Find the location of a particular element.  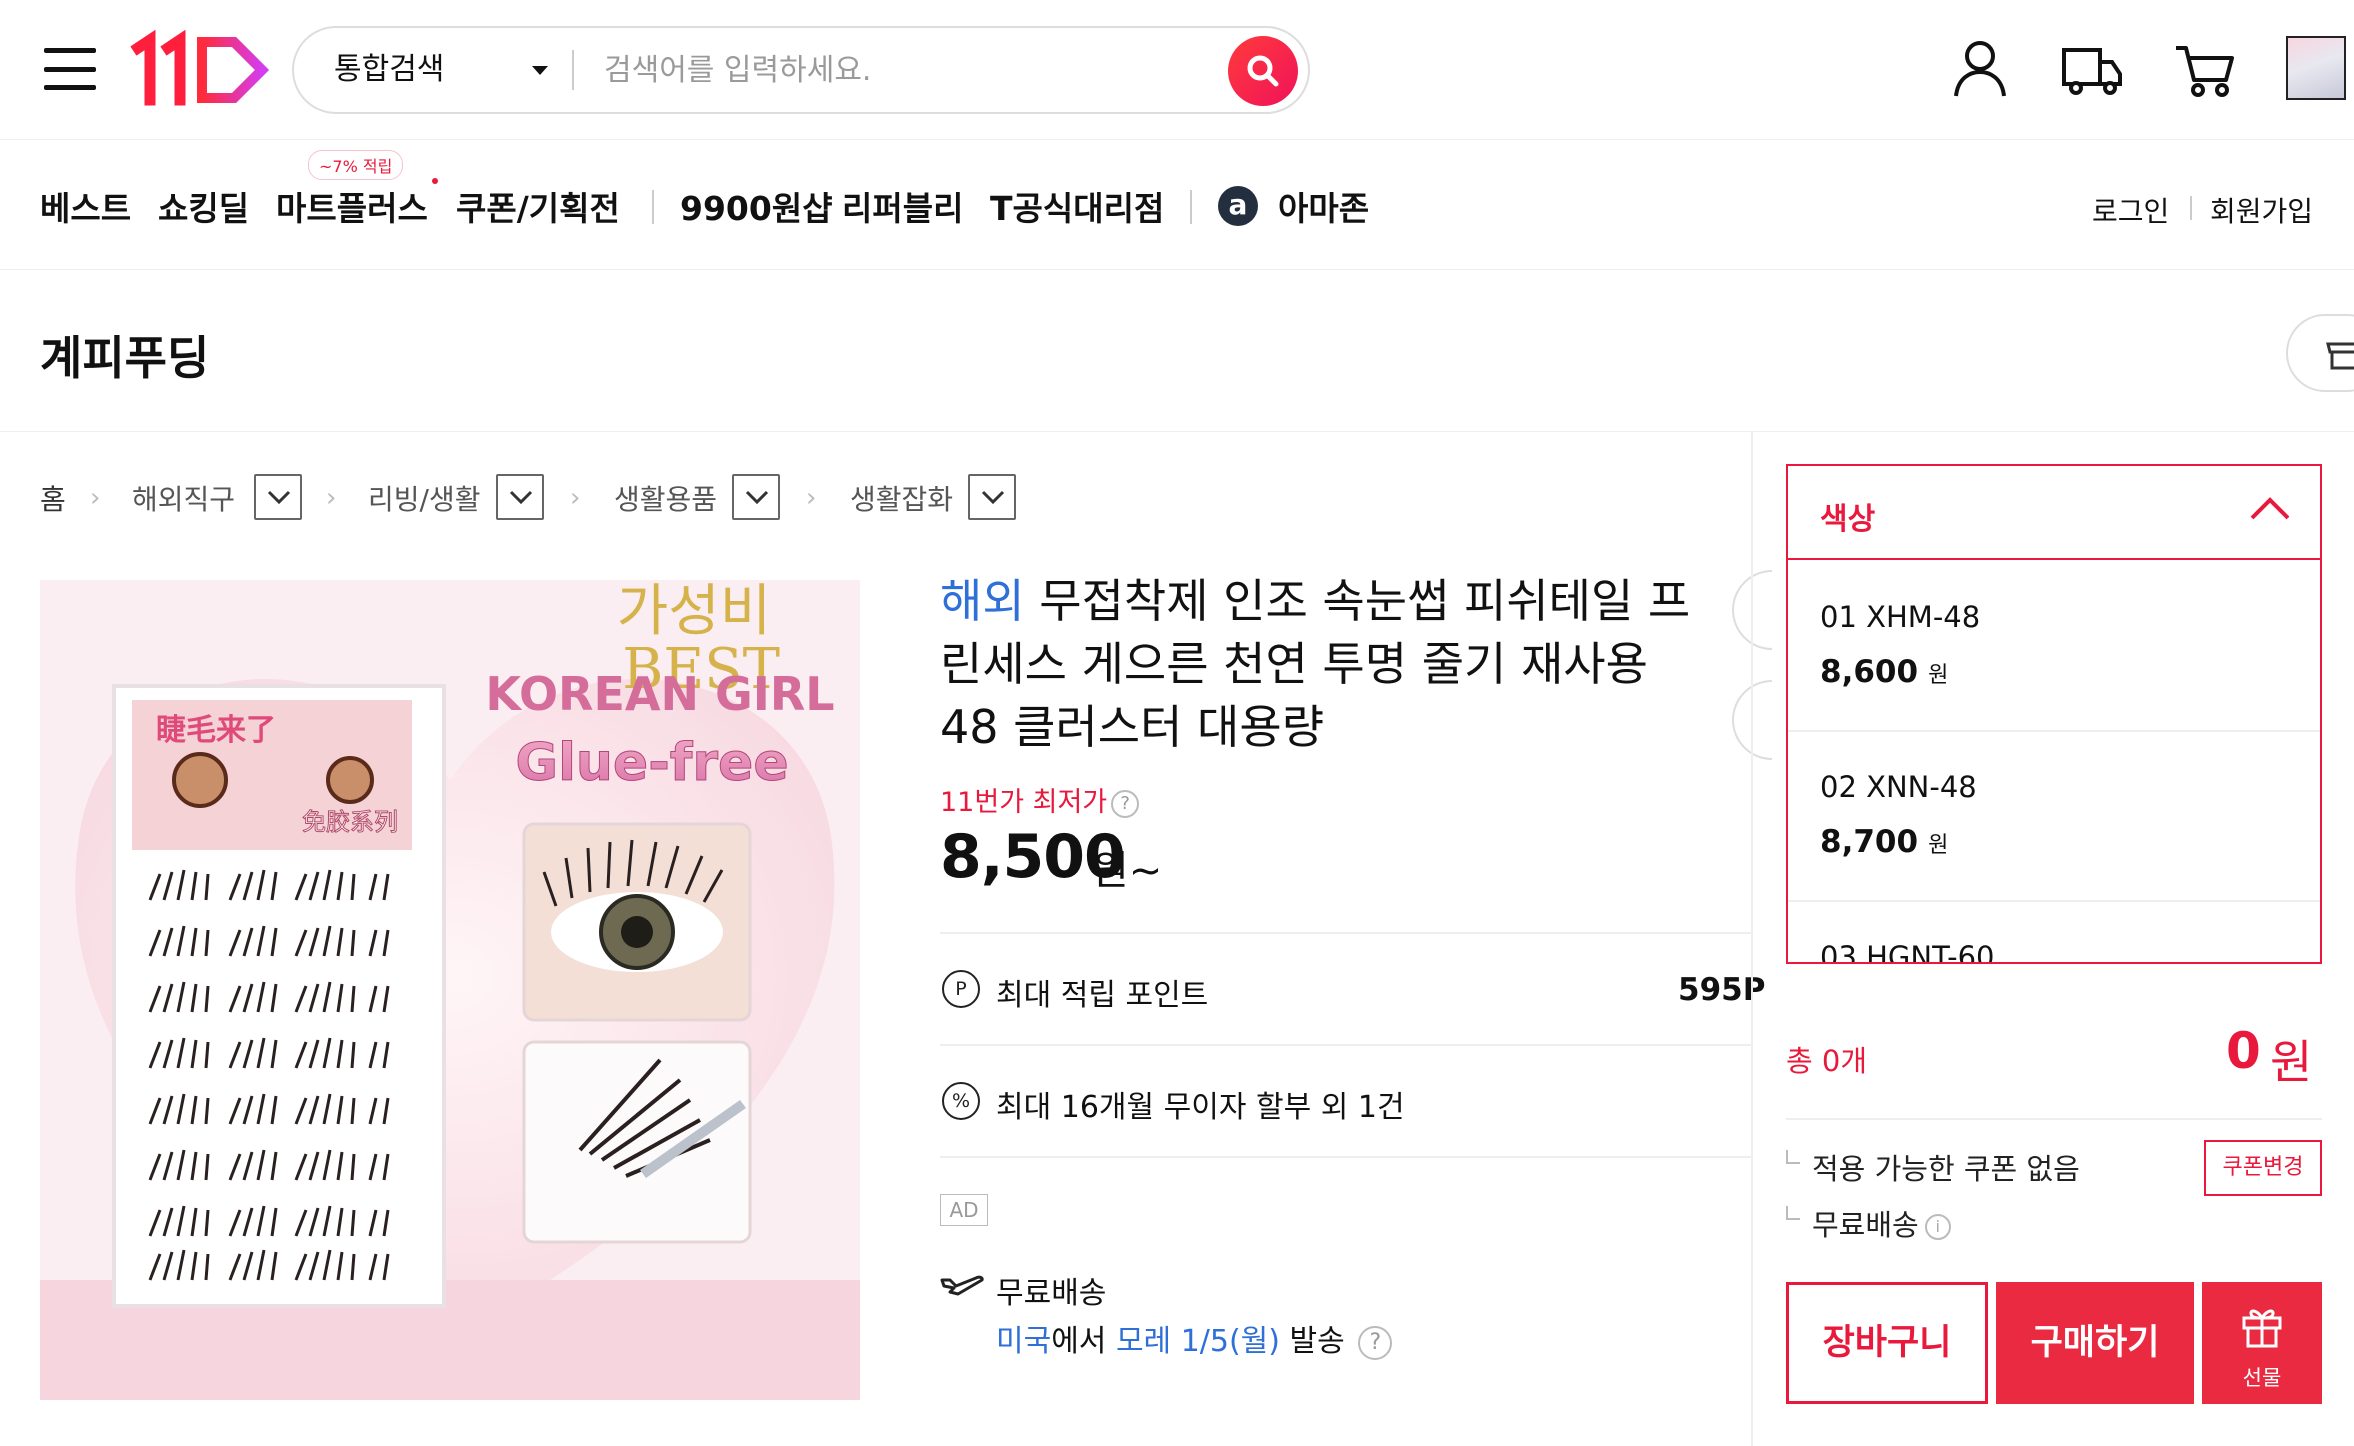

menu-icon is located at coordinates (70, 69).